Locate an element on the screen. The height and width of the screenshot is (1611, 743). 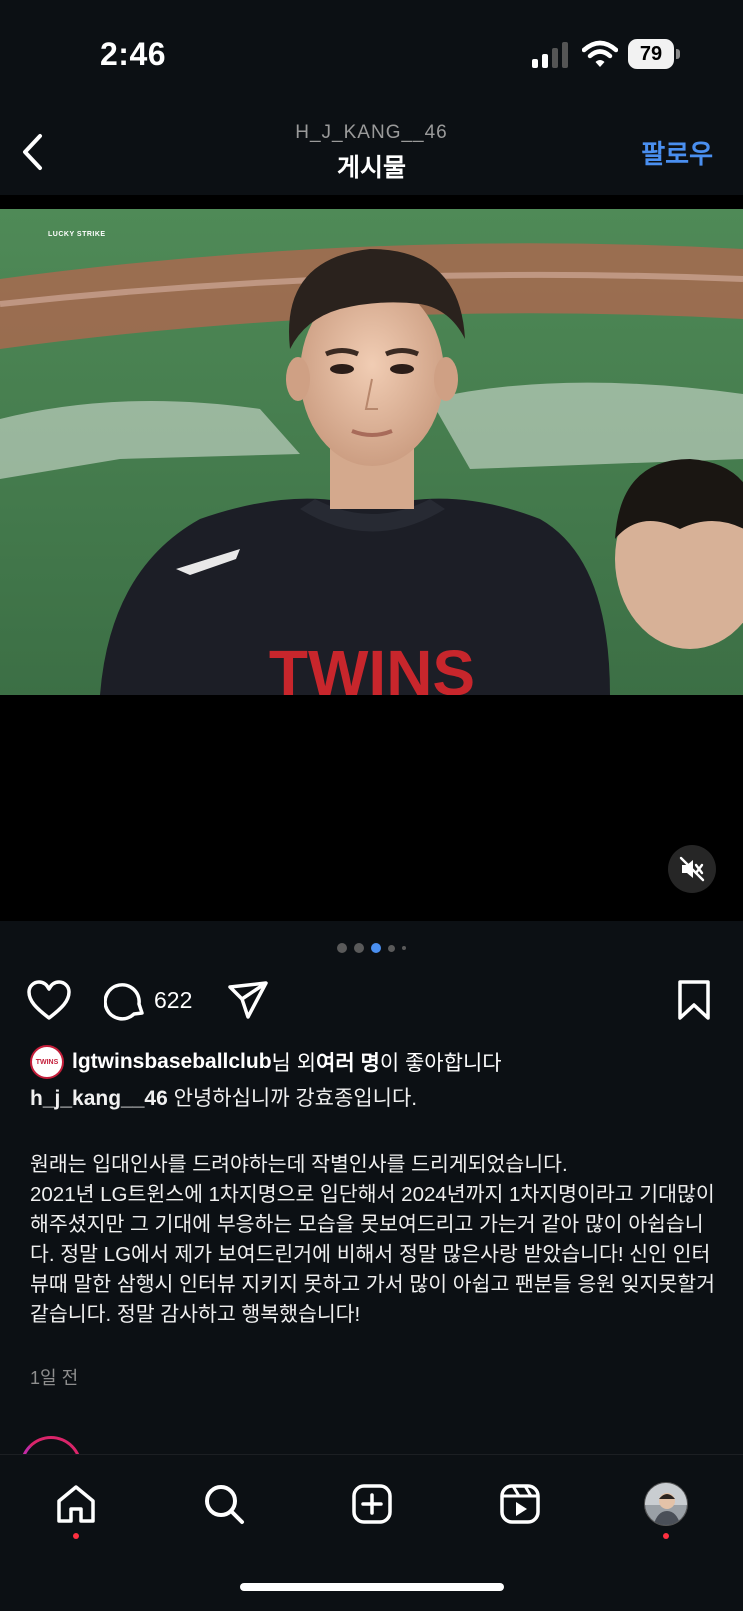
share-icon is located at coordinates (248, 1000).